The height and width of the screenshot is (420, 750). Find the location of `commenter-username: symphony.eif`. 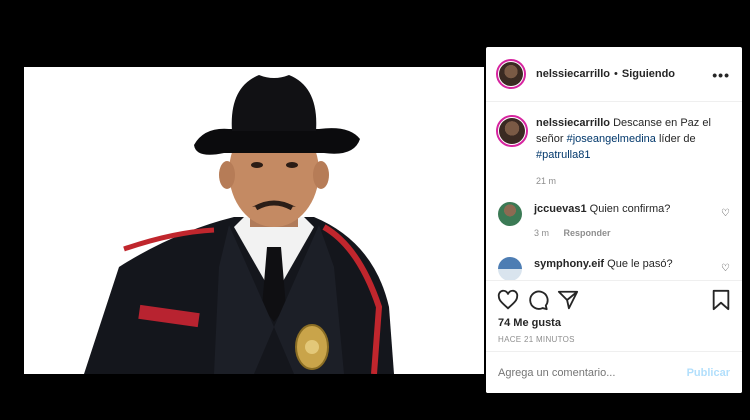

commenter-username: symphony.eif is located at coordinates (569, 264).